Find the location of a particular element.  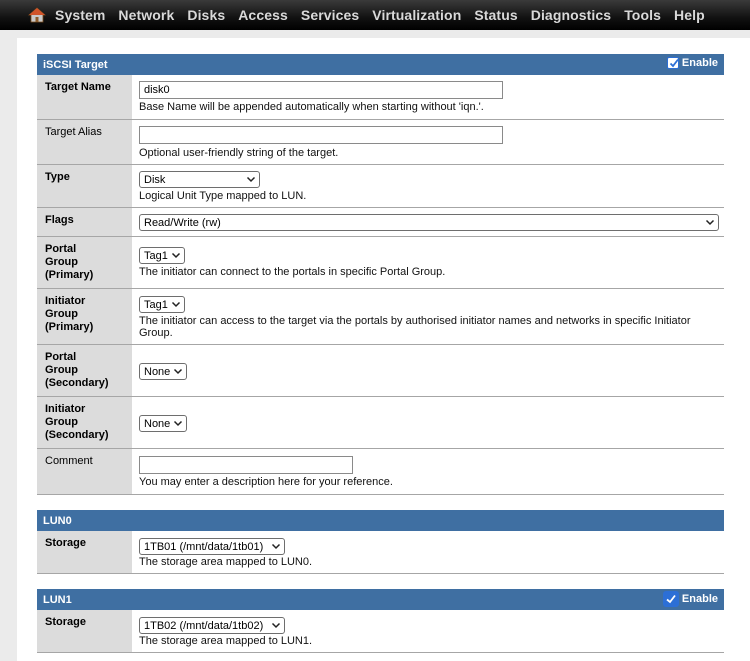

lun0-storage-label: Storage is located at coordinates (84, 552).